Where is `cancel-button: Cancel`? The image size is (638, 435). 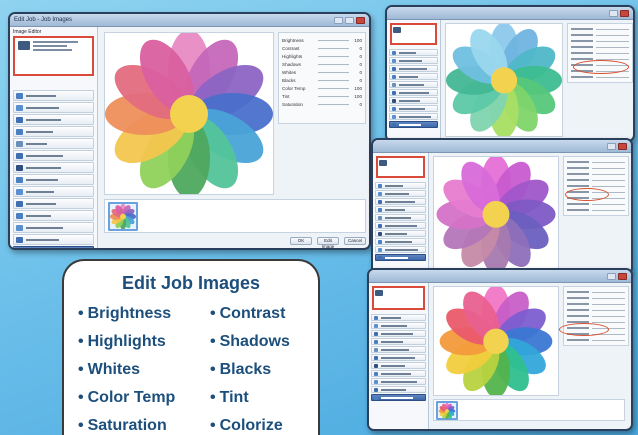 cancel-button: Cancel is located at coordinates (355, 241).